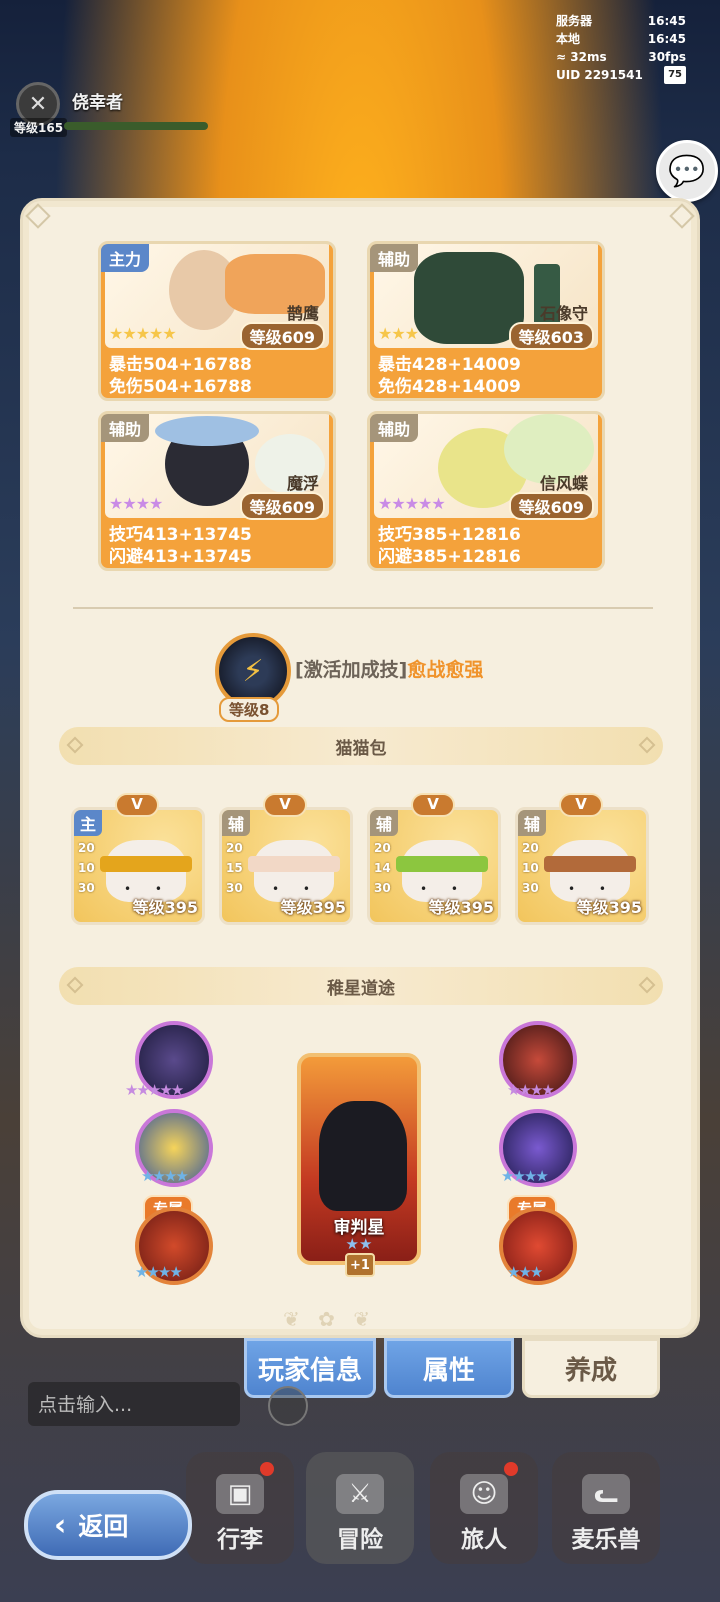 This screenshot has height=1602, width=720. Describe the element at coordinates (217, 491) in the screenshot. I see `pet-card: 辅助 魔浮 ★★★★ 等级609 技巧413+13745 闪避413+13745` at that location.